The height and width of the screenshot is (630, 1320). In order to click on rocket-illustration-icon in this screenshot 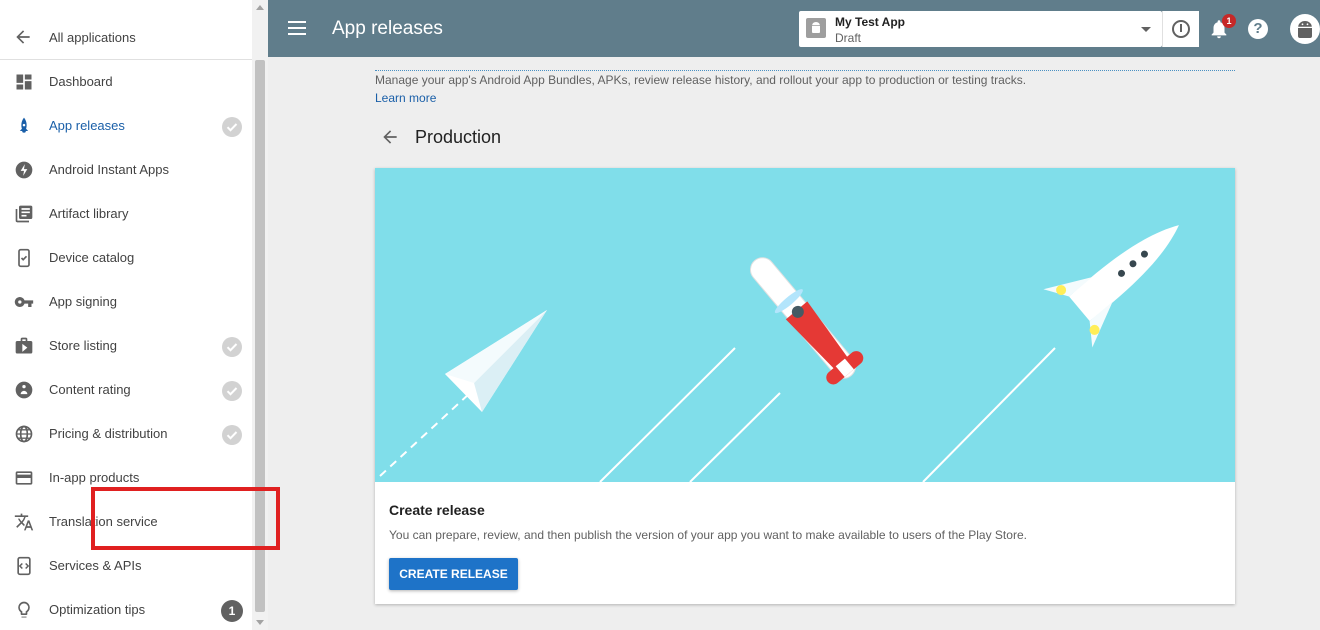, I will do `click(1111, 286)`.